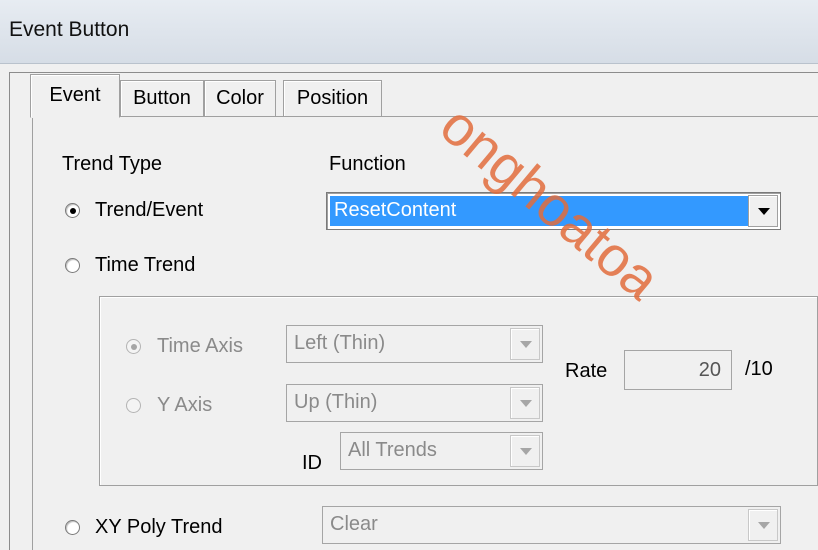 This screenshot has height=550, width=818. Describe the element at coordinates (414, 344) in the screenshot. I see `time-axis-select: Left (Thin)` at that location.